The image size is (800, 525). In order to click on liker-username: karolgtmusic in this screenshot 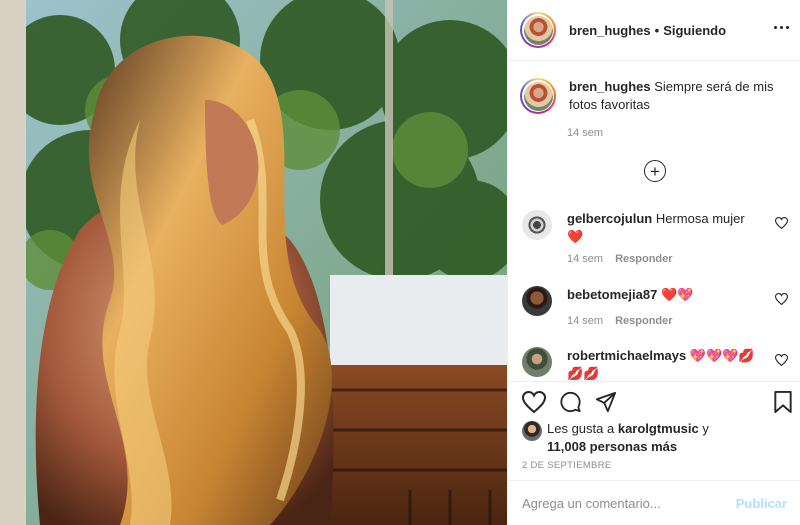, I will do `click(658, 428)`.